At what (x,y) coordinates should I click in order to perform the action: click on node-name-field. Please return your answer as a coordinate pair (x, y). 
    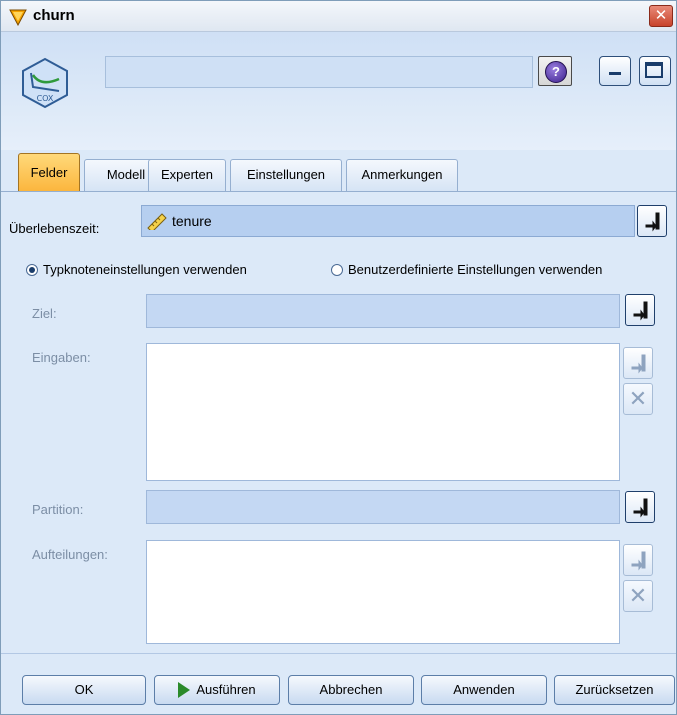
    Looking at the image, I should click on (319, 72).